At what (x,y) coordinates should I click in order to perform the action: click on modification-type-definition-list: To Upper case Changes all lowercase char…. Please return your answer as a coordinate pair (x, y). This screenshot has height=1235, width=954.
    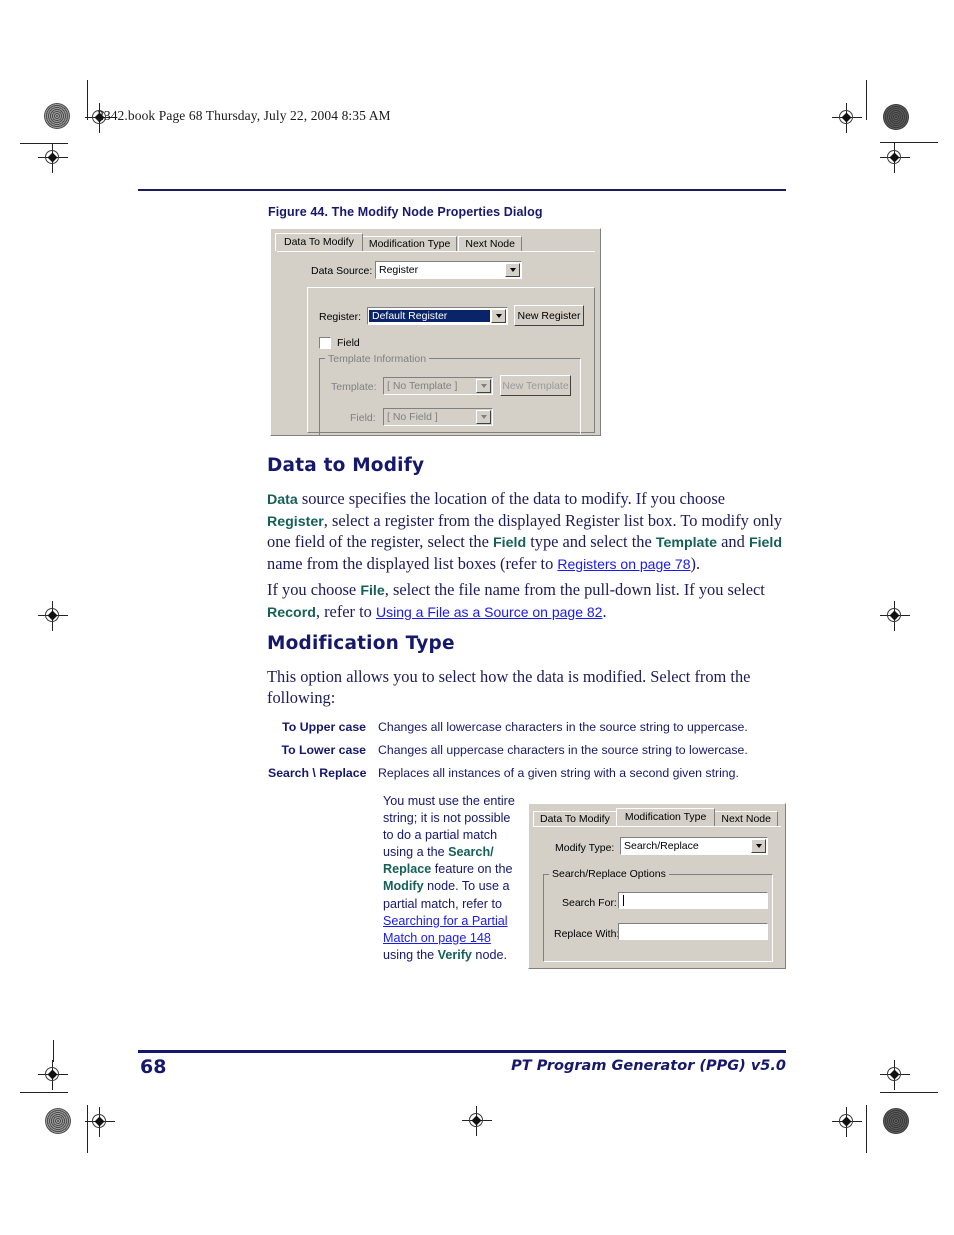
    Looking at the image, I should click on (508, 754).